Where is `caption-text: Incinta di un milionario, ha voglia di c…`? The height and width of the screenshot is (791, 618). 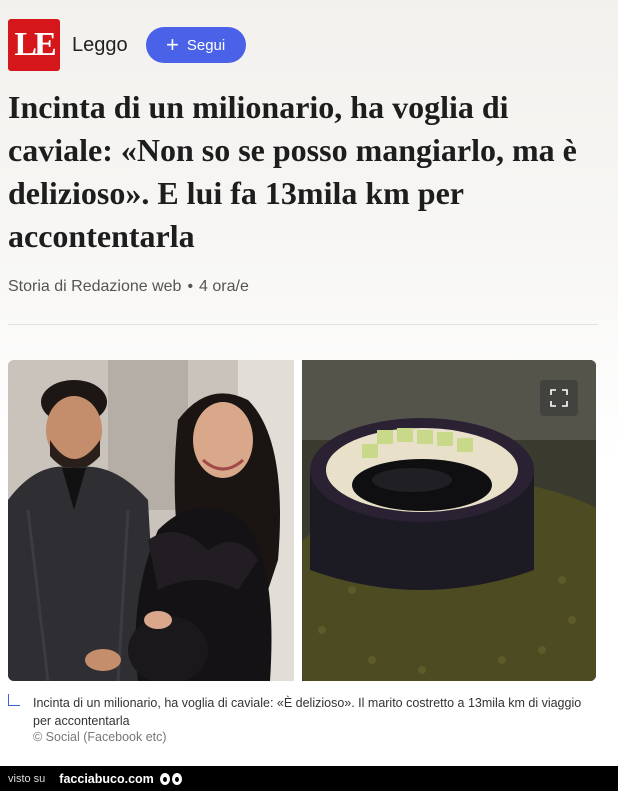
caption-text: Incinta di un milionario, ha voglia di c… is located at coordinates (307, 712).